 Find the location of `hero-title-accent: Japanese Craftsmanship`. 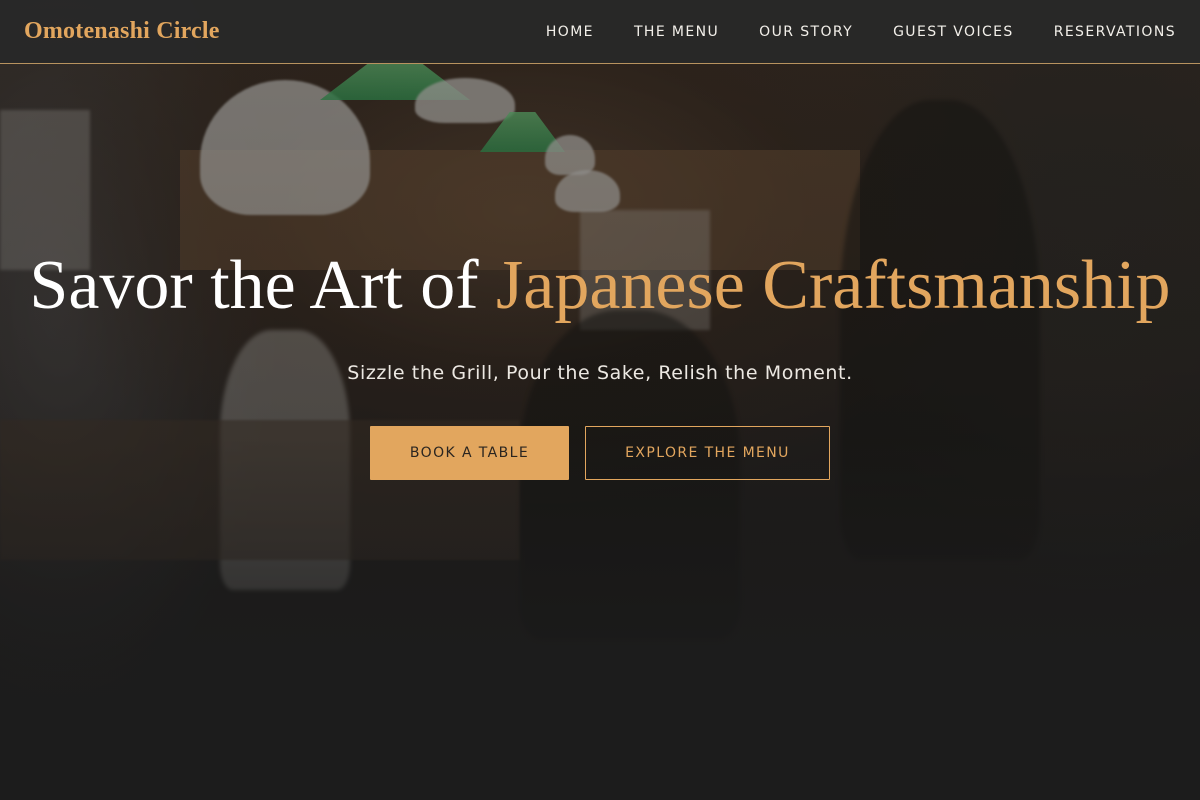

hero-title-accent: Japanese Craftsmanship is located at coordinates (833, 285).